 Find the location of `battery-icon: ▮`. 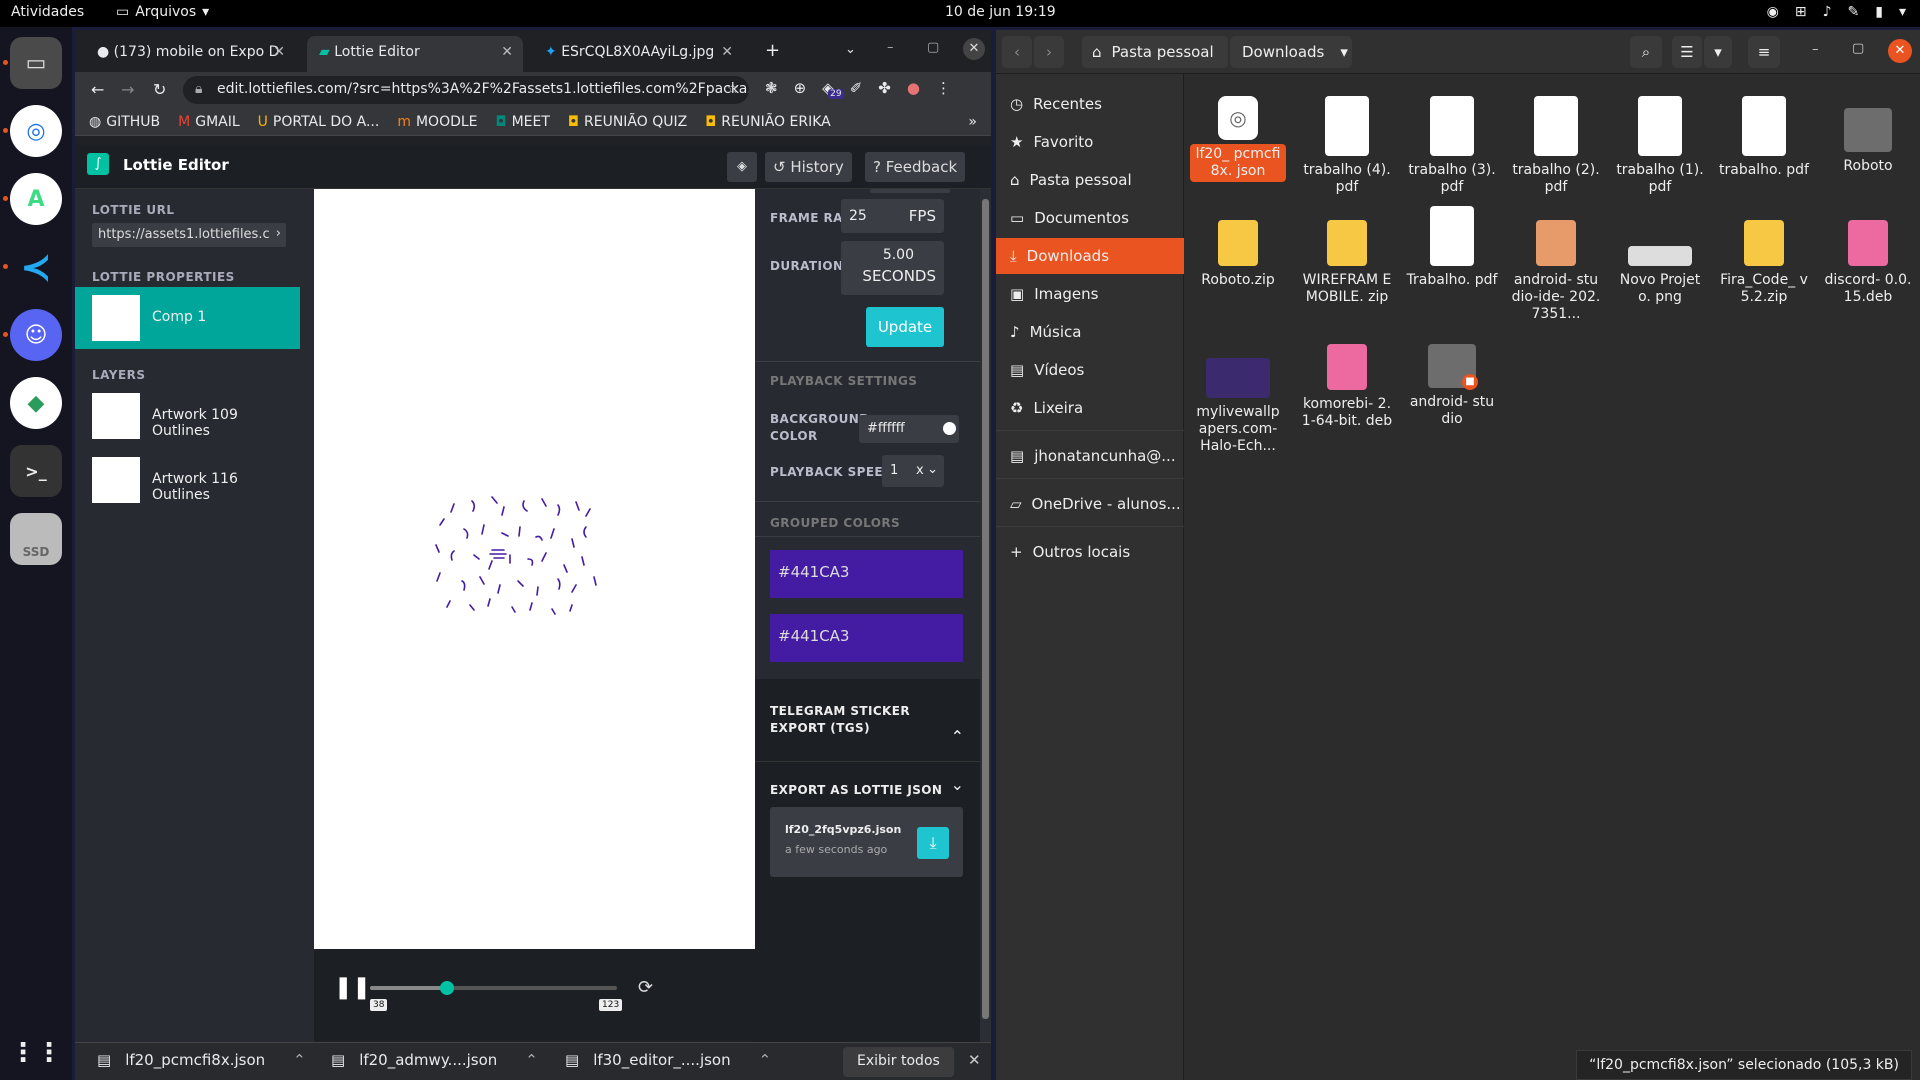

battery-icon: ▮ is located at coordinates (1879, 12).